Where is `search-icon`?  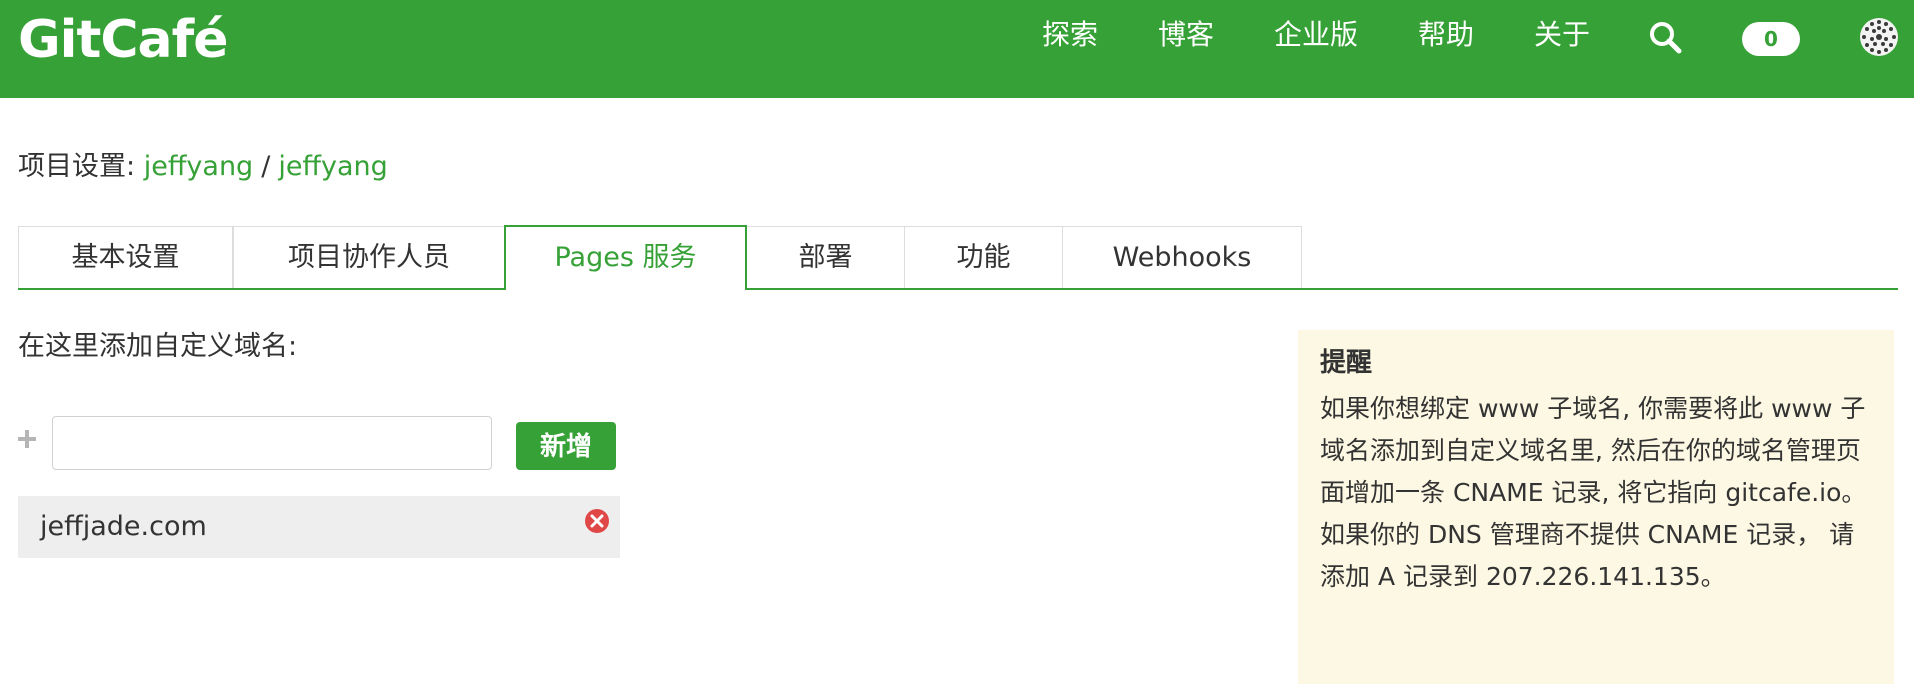 search-icon is located at coordinates (1665, 37).